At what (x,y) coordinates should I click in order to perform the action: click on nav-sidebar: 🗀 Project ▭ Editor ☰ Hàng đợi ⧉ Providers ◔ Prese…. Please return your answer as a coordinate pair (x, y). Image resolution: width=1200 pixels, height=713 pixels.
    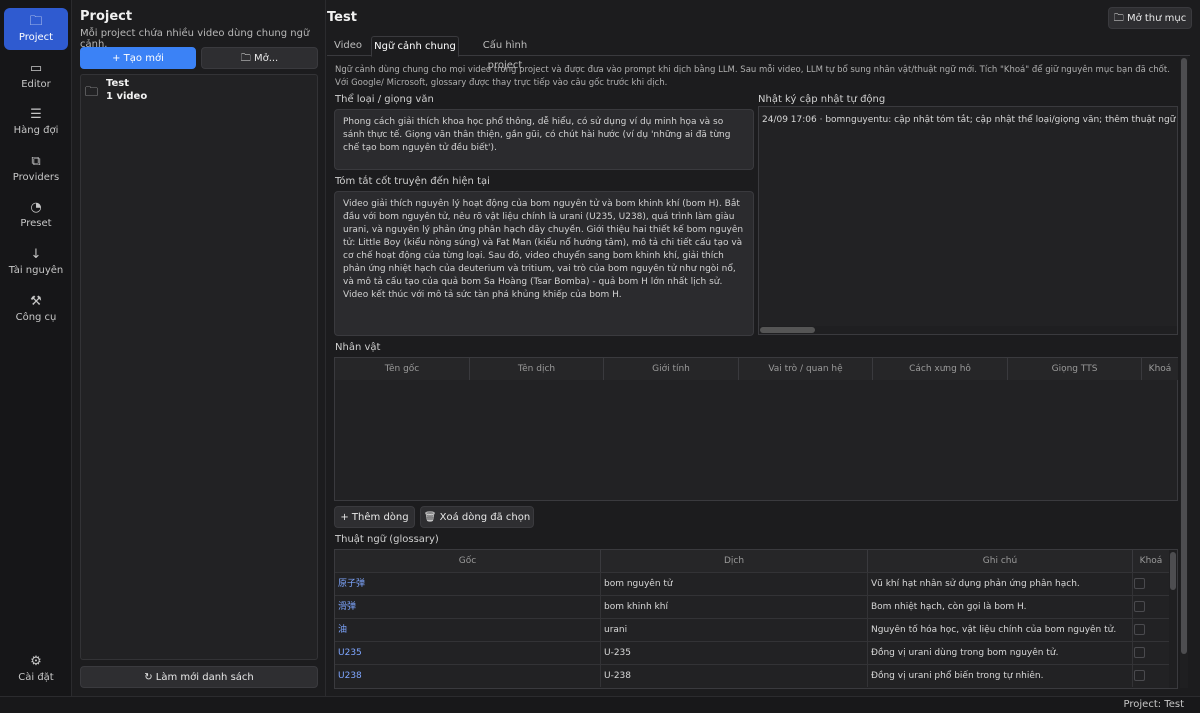
    Looking at the image, I should click on (36, 348).